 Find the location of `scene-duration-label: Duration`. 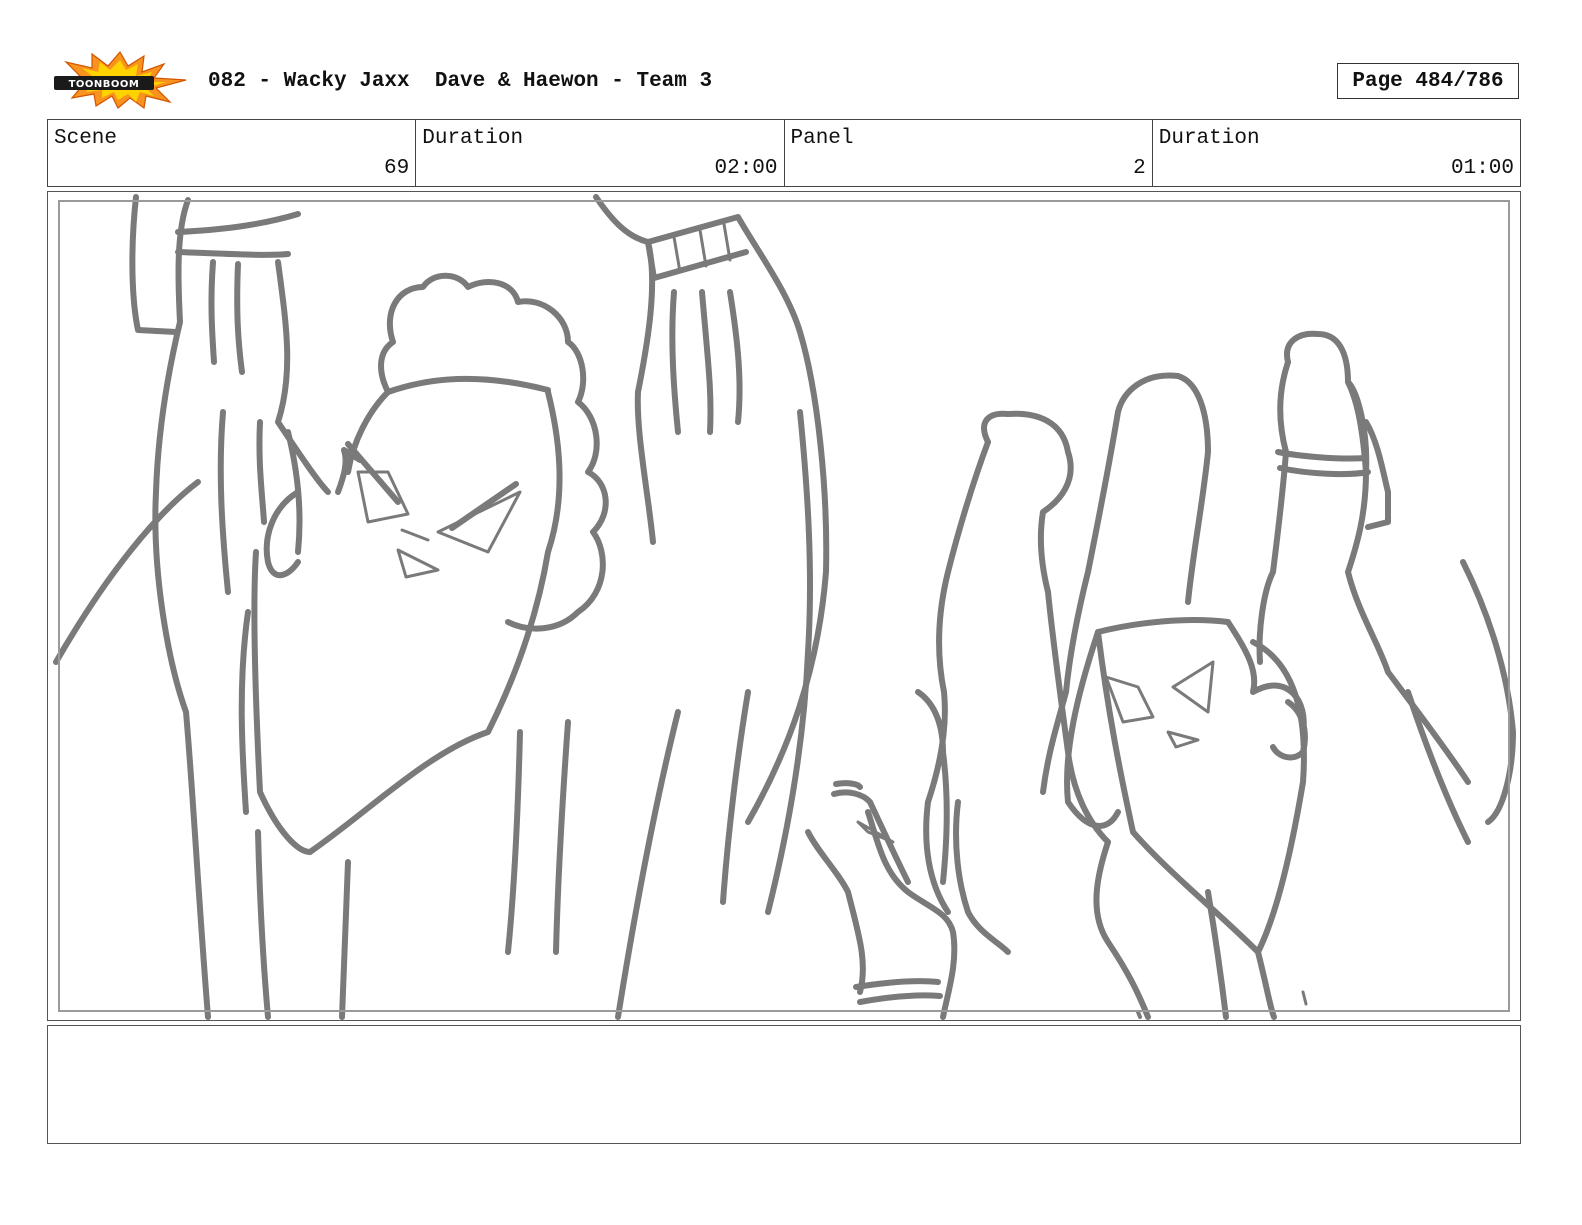

scene-duration-label: Duration is located at coordinates (473, 138).